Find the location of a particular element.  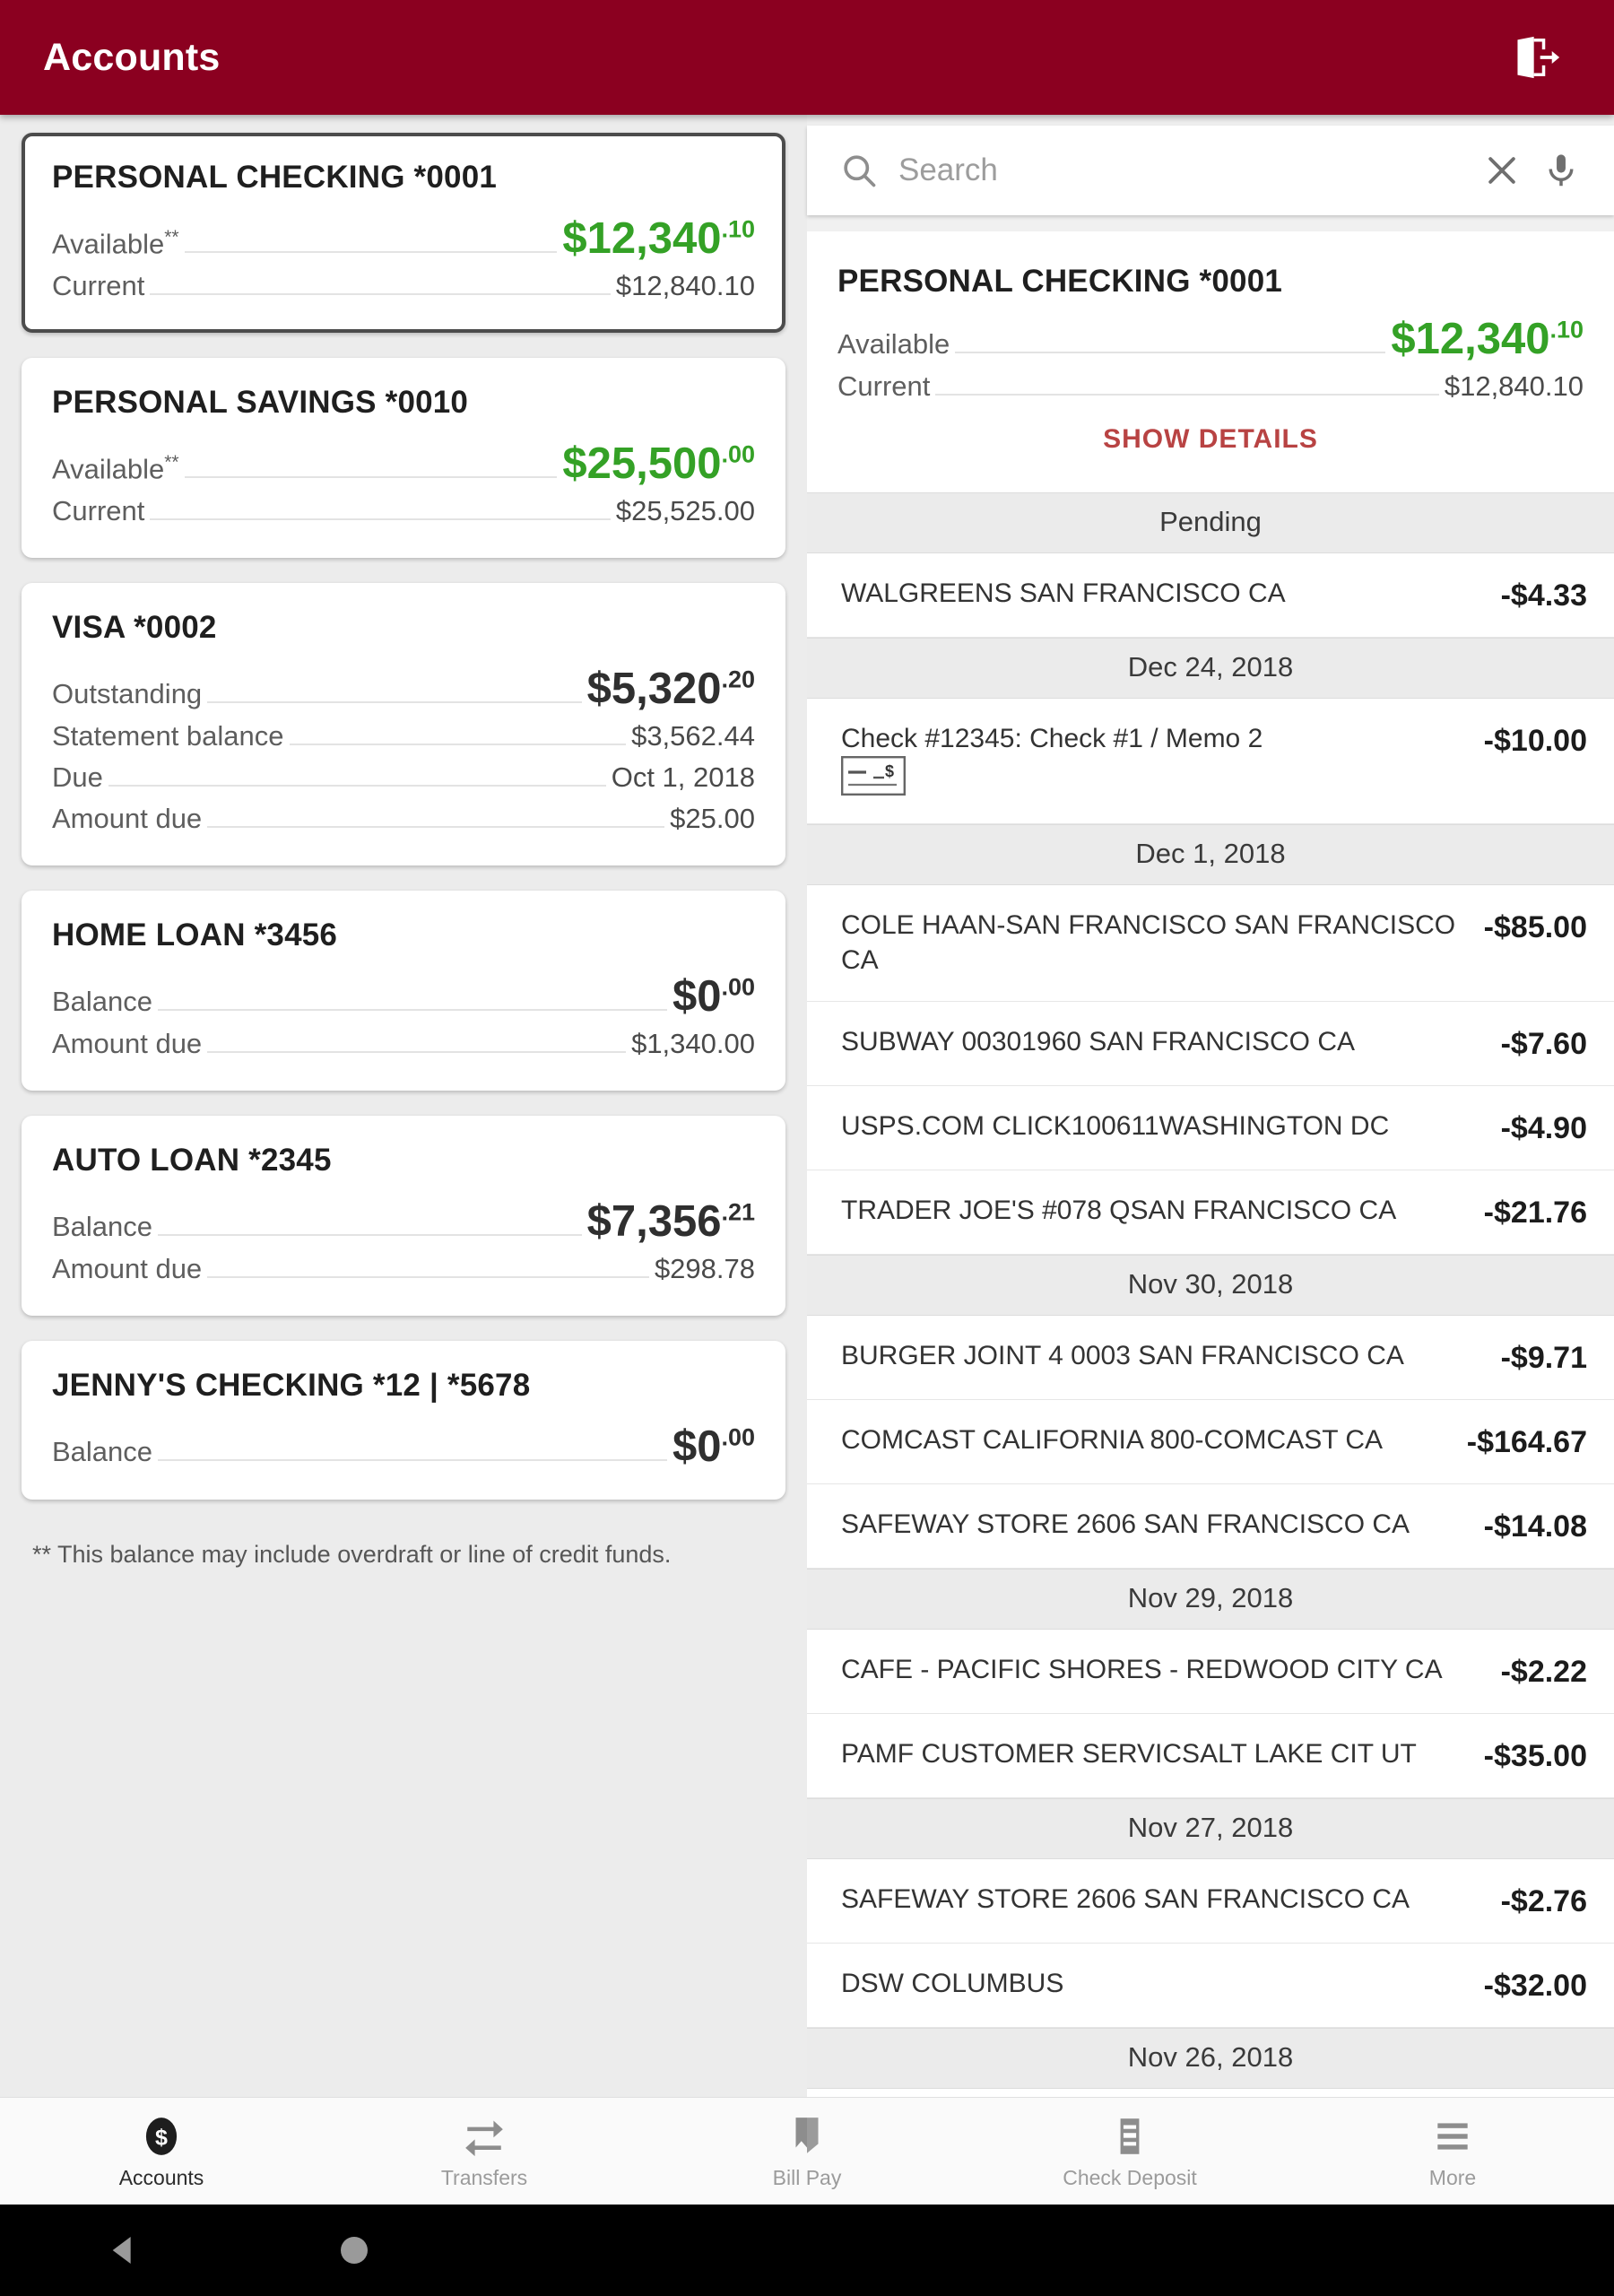

tab-bill-pay: Bill Pay is located at coordinates (807, 2151).